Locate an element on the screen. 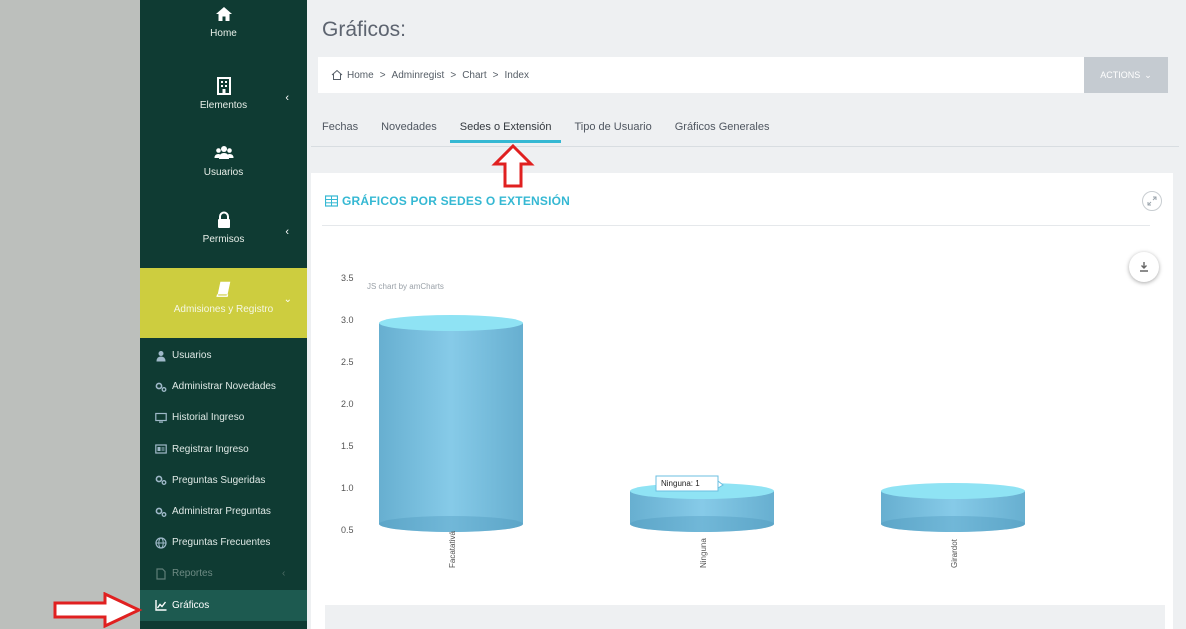  x-tick-label: Facatativá is located at coordinates (452, 549).